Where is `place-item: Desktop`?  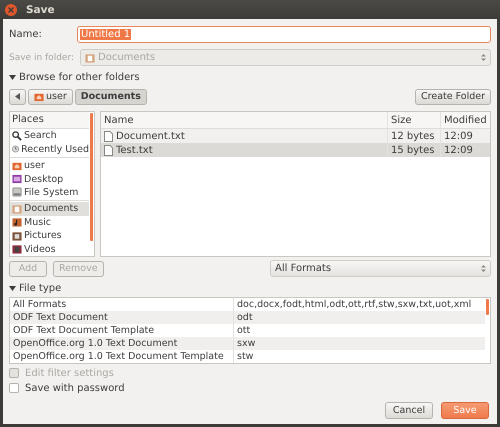 place-item: Desktop is located at coordinates (49, 179).